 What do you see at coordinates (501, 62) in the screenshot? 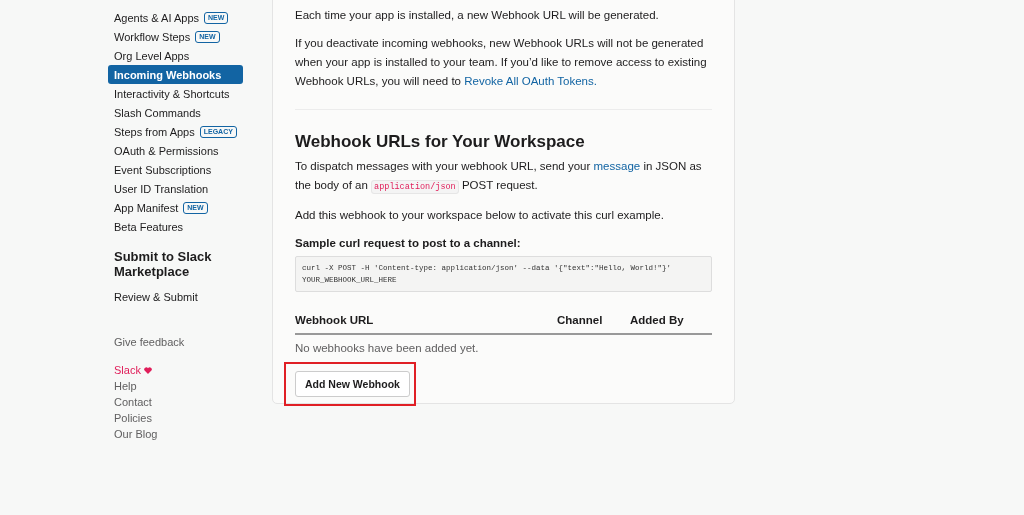
I see `deactivate-text: If you deactivate incoming webhooks, new Webhook URLs will not be generated when your app is installed to your team. If you’d like to remove access to existing Webhook URLs, you will need to Revoke All OAuth Tokens.` at bounding box center [501, 62].